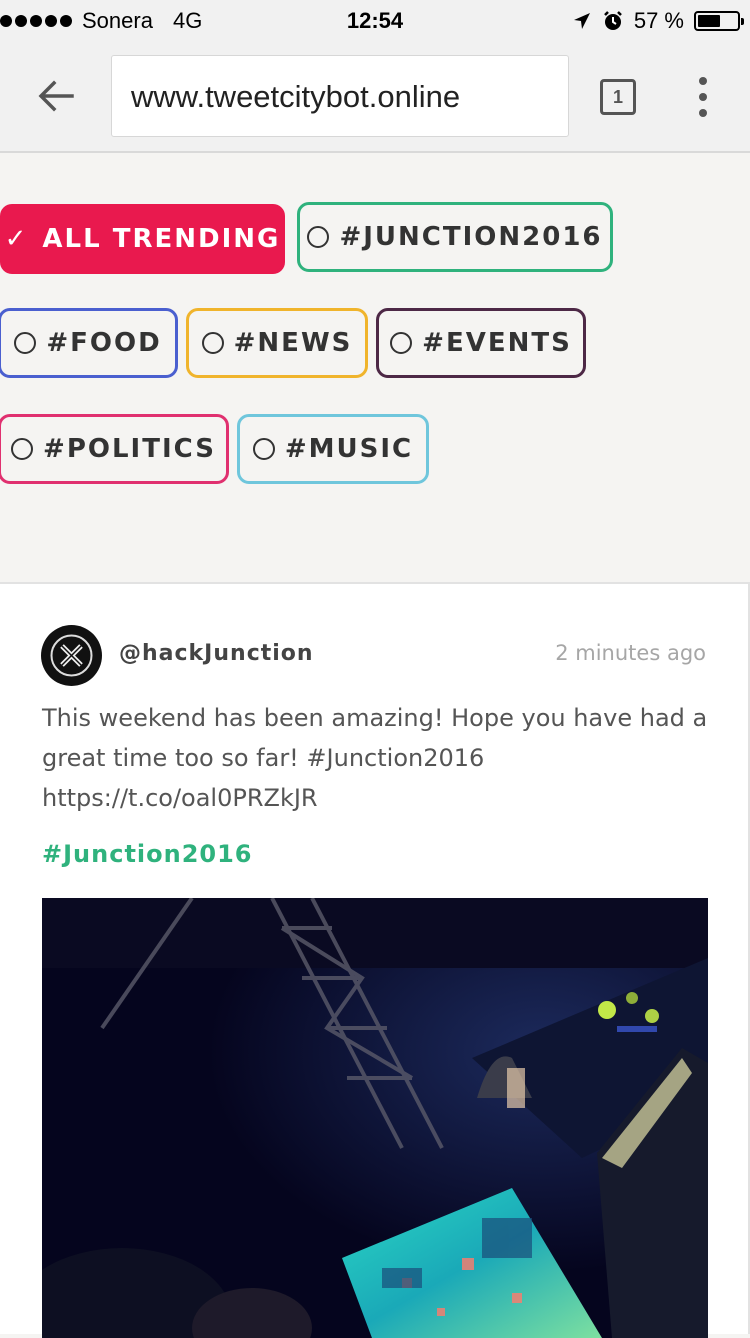 The height and width of the screenshot is (1338, 750). I want to click on tweet-timestamp: 2 minutes ago, so click(630, 653).